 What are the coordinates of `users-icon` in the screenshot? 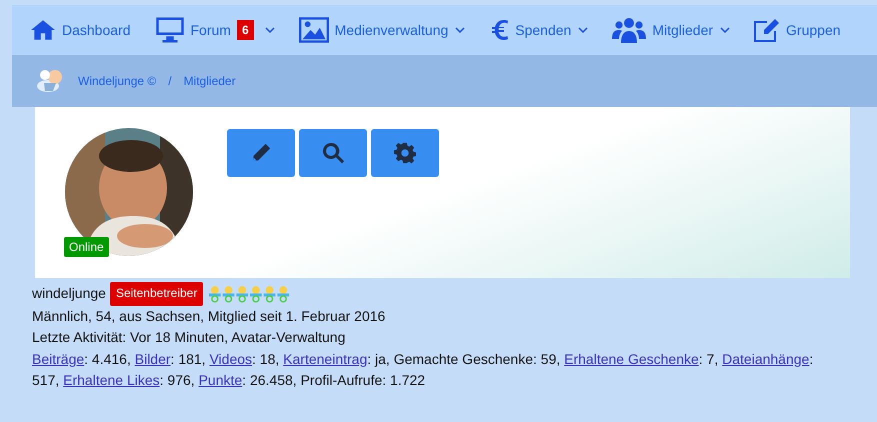 It's located at (629, 30).